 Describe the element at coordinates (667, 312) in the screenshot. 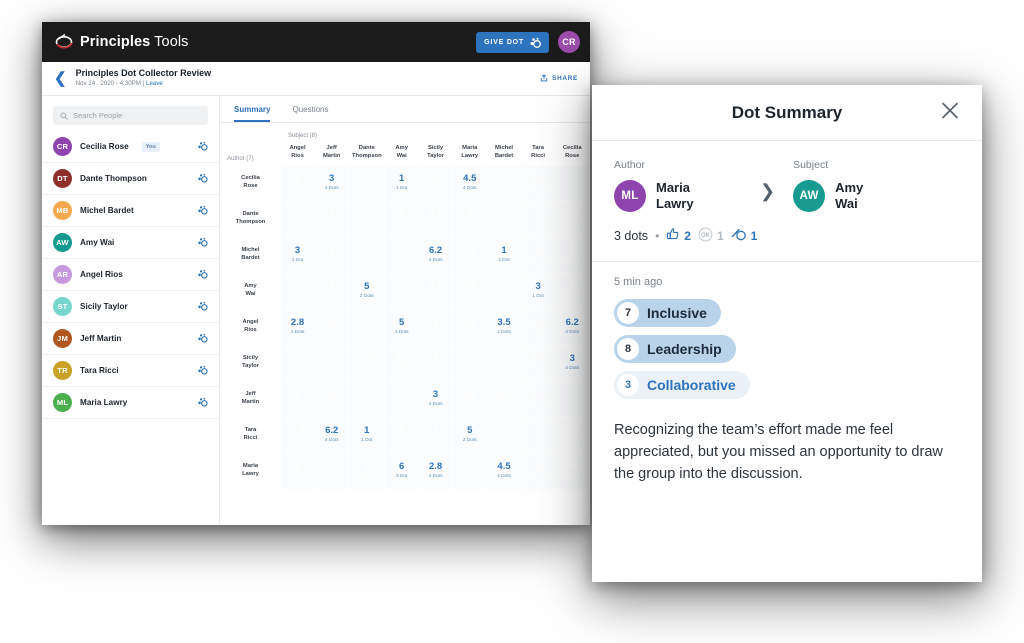

I see `attribute-badge: 7 Inclusive` at that location.